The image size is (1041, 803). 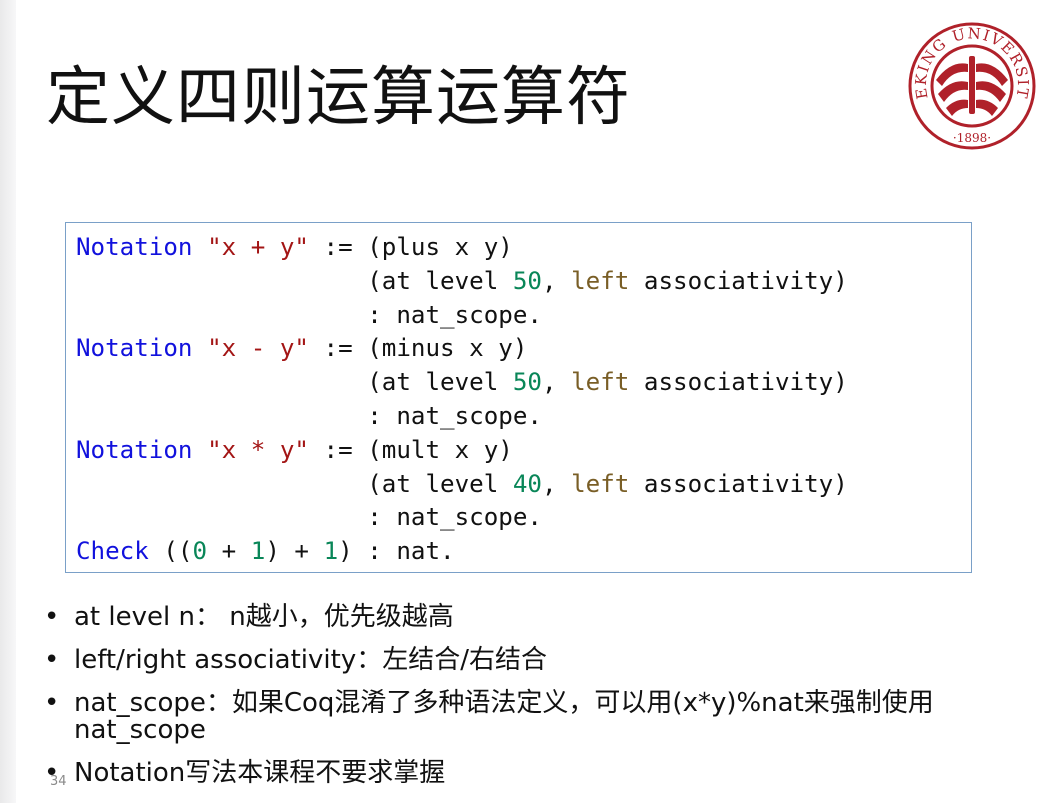 I want to click on code-line: Notation "x * y" := (mult x y), so click(x=462, y=451).